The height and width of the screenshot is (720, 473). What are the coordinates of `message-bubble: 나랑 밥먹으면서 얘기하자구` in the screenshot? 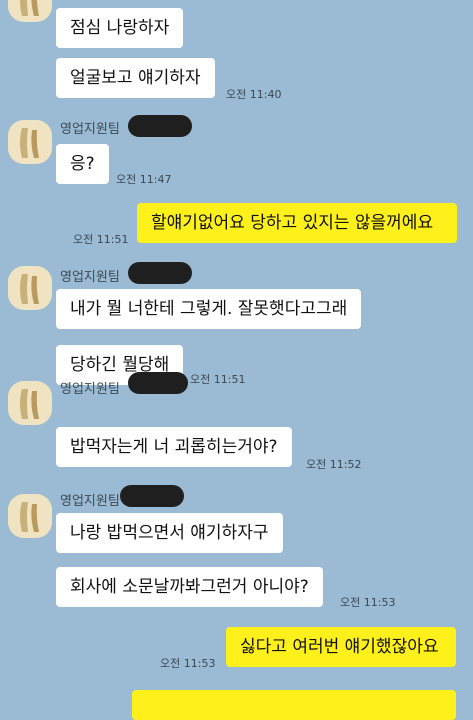 It's located at (169, 533).